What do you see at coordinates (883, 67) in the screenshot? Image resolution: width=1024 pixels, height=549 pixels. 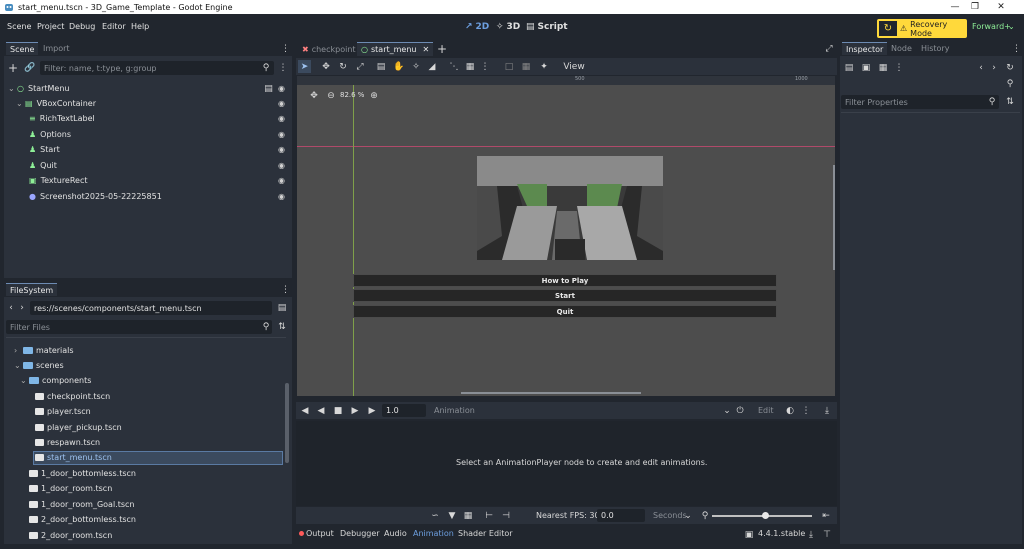 I see `save-icon: ▦` at bounding box center [883, 67].